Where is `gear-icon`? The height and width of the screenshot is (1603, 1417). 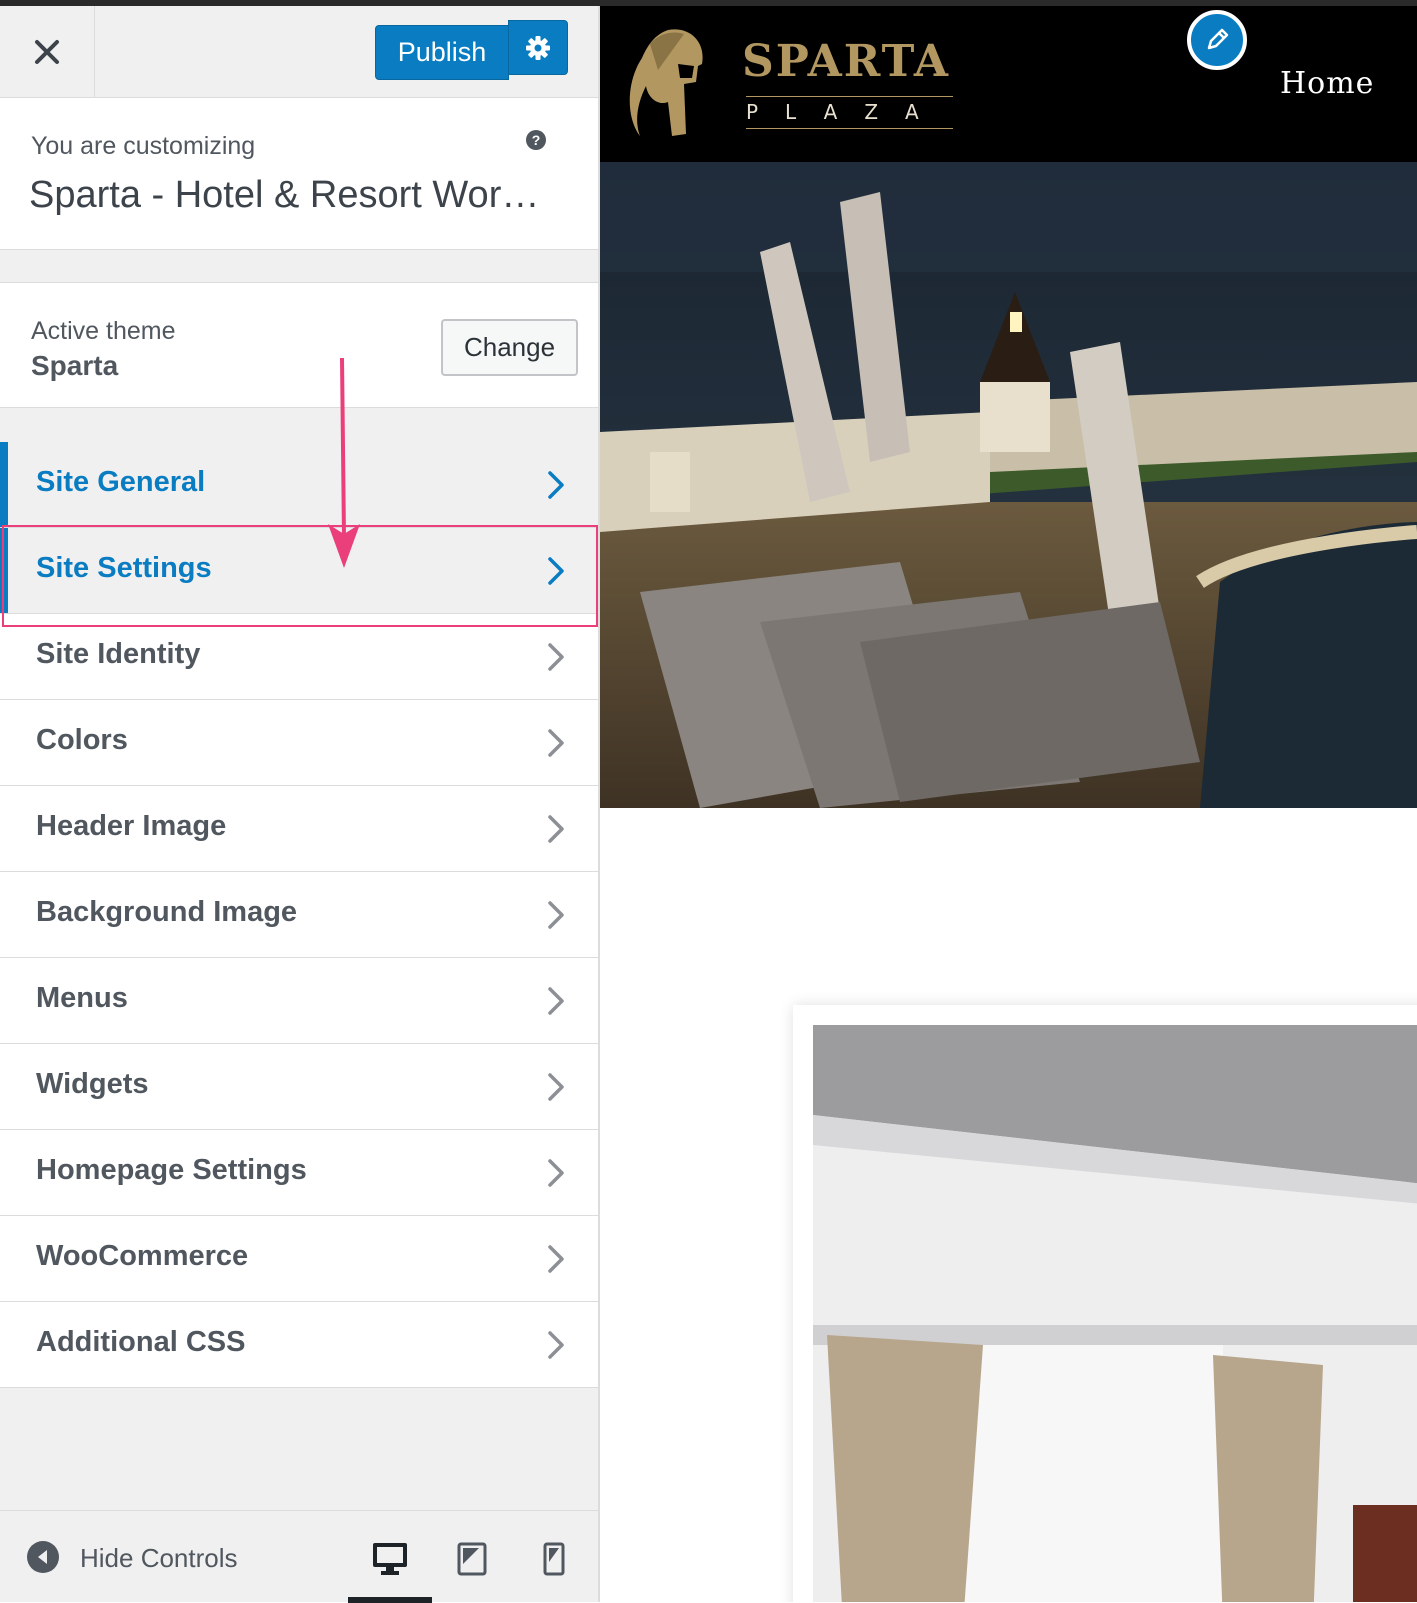 gear-icon is located at coordinates (538, 47).